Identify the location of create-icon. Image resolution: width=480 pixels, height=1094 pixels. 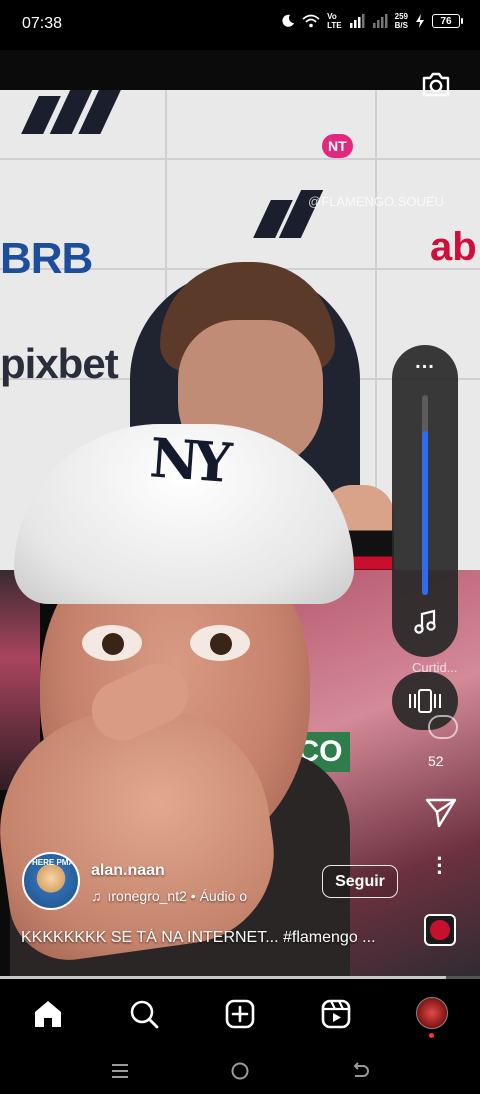
(240, 1014).